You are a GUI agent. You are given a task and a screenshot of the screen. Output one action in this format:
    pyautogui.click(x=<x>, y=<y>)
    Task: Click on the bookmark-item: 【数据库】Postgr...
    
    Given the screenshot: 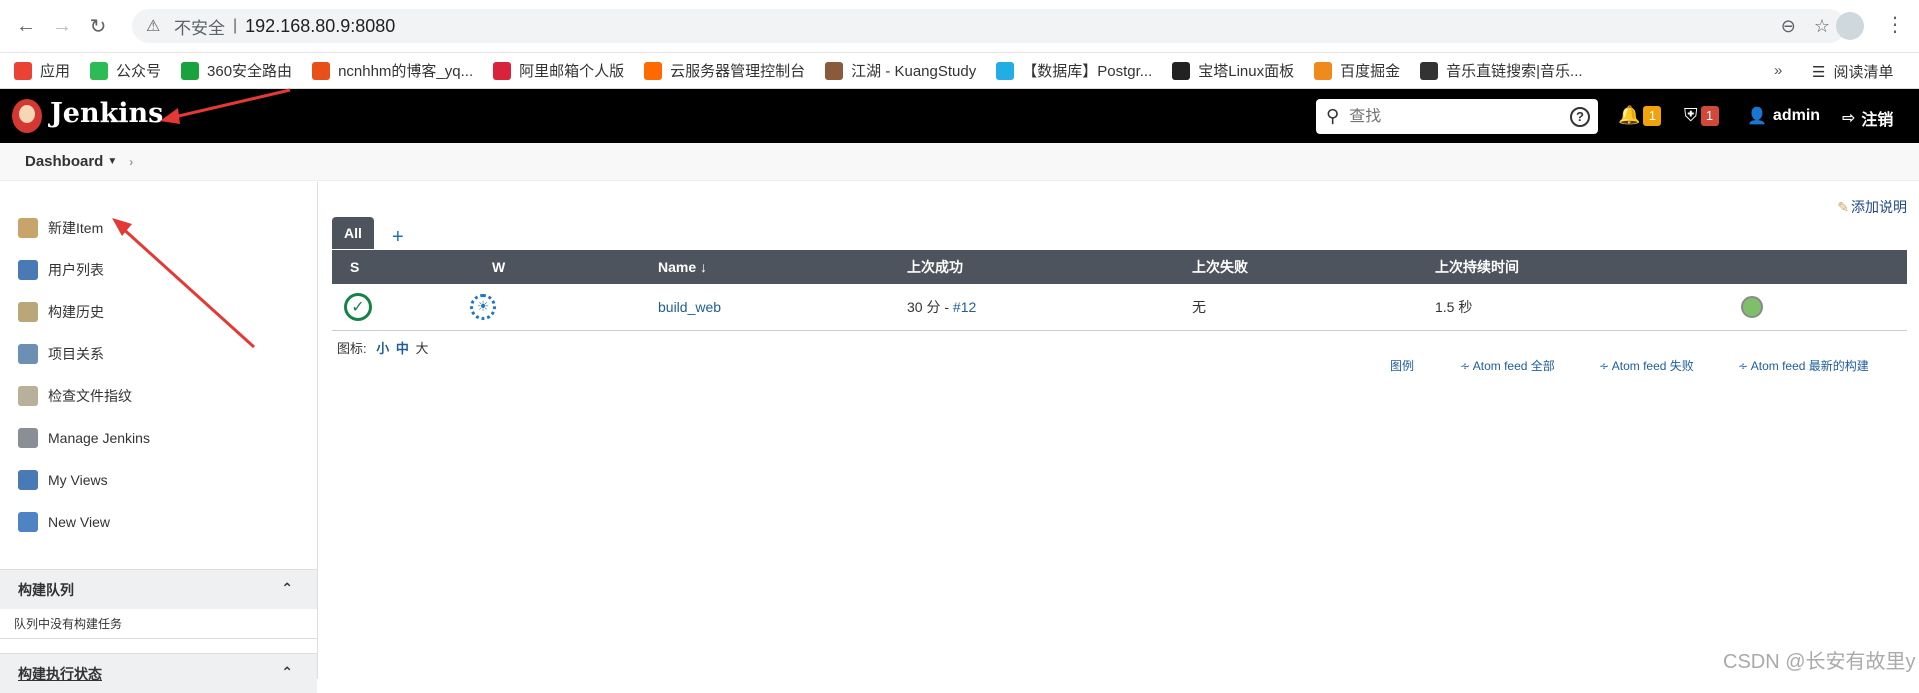 What is the action you would take?
    pyautogui.click(x=1074, y=70)
    